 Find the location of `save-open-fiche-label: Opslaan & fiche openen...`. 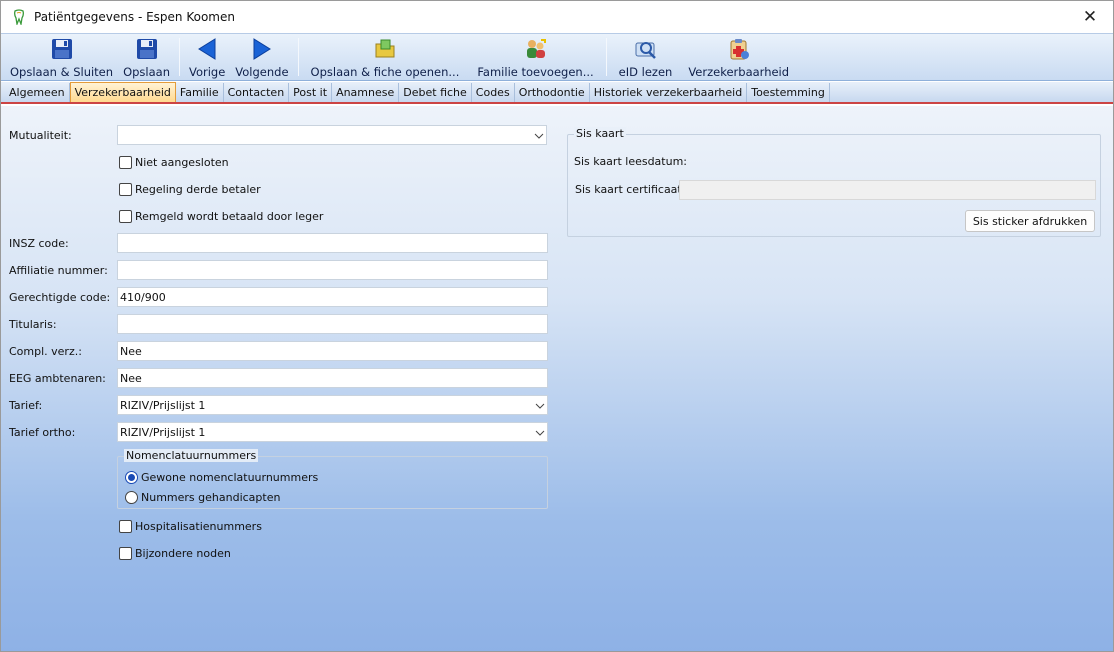

save-open-fiche-label: Opslaan & fiche openen... is located at coordinates (385, 72).